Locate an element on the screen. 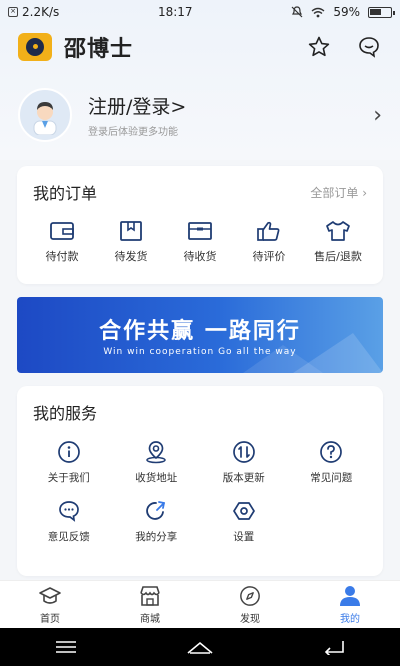  app-header: 邵博士 is located at coordinates (200, 47).